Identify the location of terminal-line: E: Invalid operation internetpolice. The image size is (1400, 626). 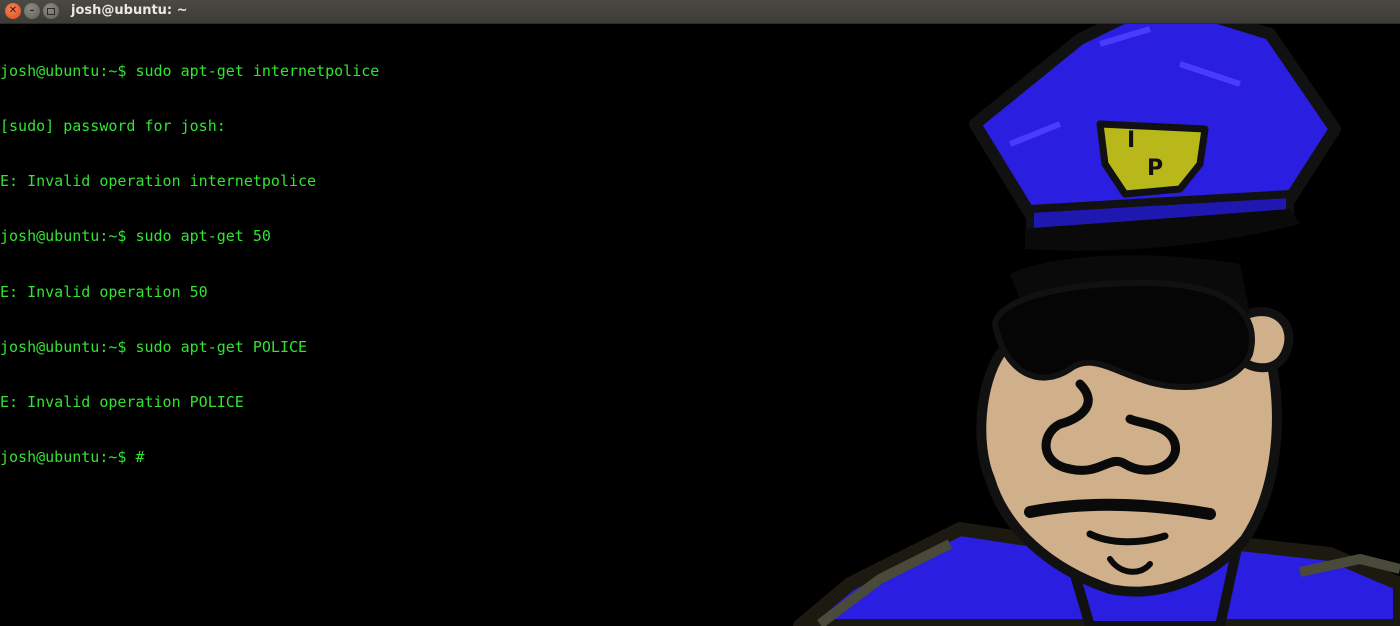
(158, 181).